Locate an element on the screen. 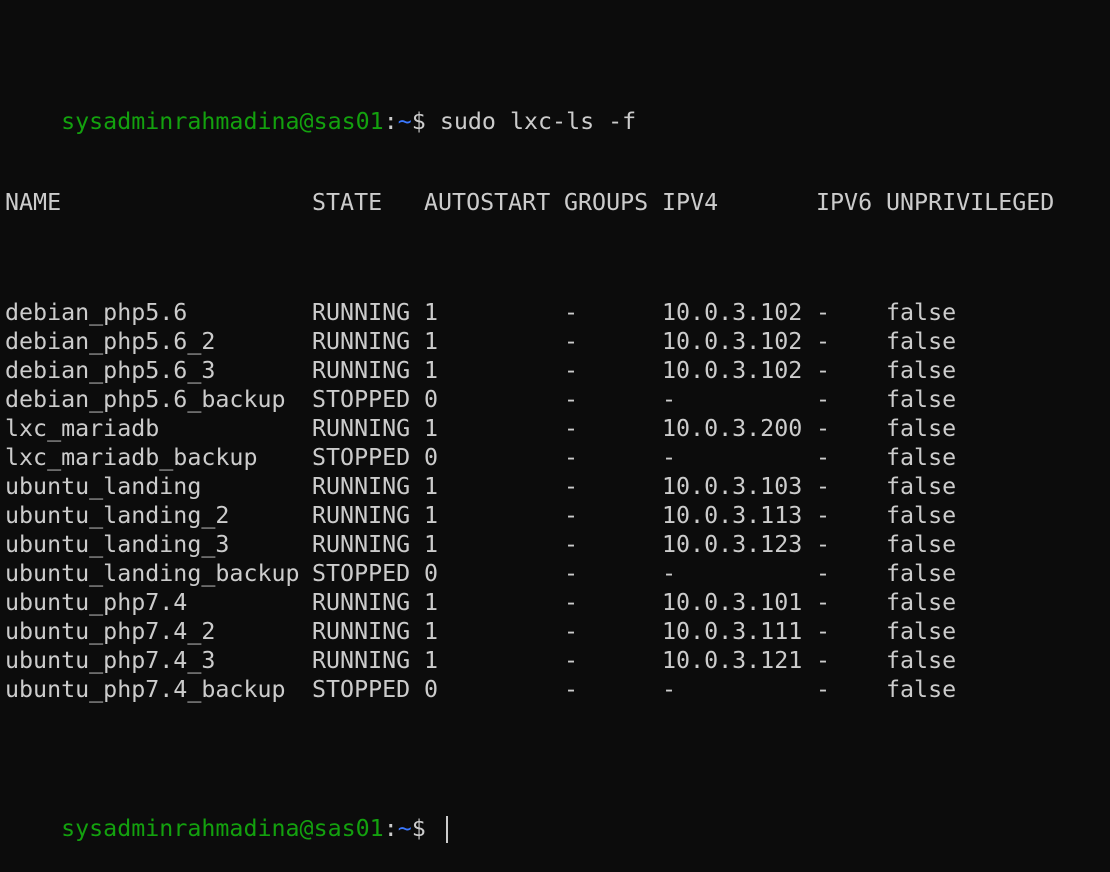 The width and height of the screenshot is (1110, 872). header-ipv6: IPV6 is located at coordinates (844, 202).